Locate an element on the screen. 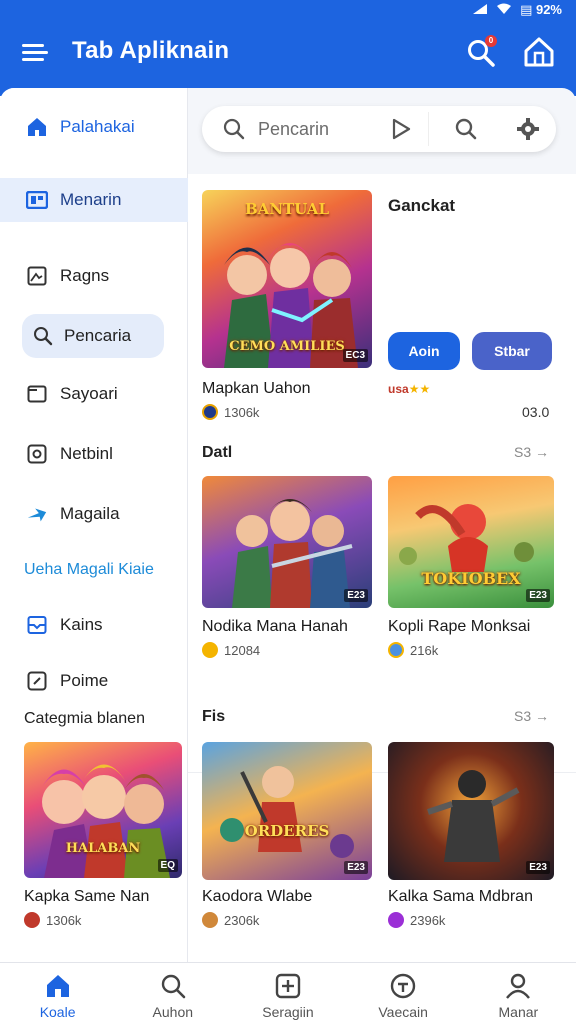  sidebar-item-menarin: Menarin is located at coordinates (94, 200).